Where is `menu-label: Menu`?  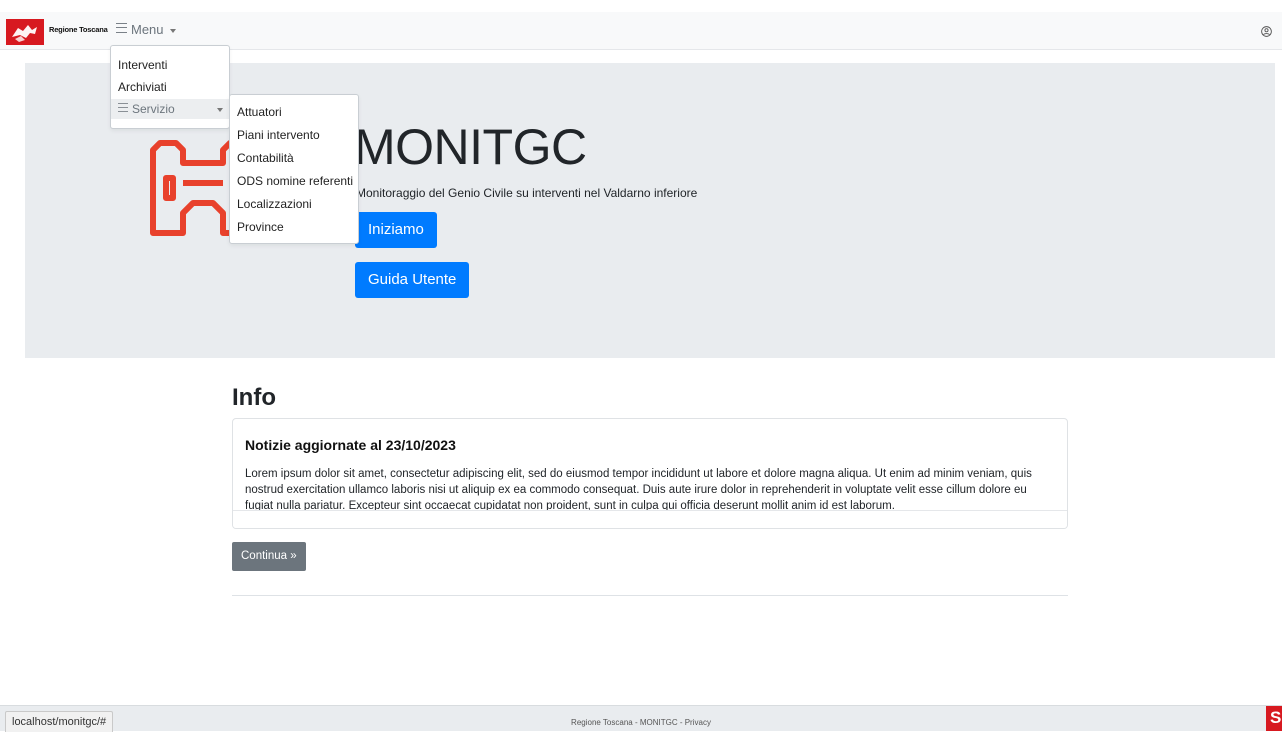
menu-label: Menu is located at coordinates (147, 29).